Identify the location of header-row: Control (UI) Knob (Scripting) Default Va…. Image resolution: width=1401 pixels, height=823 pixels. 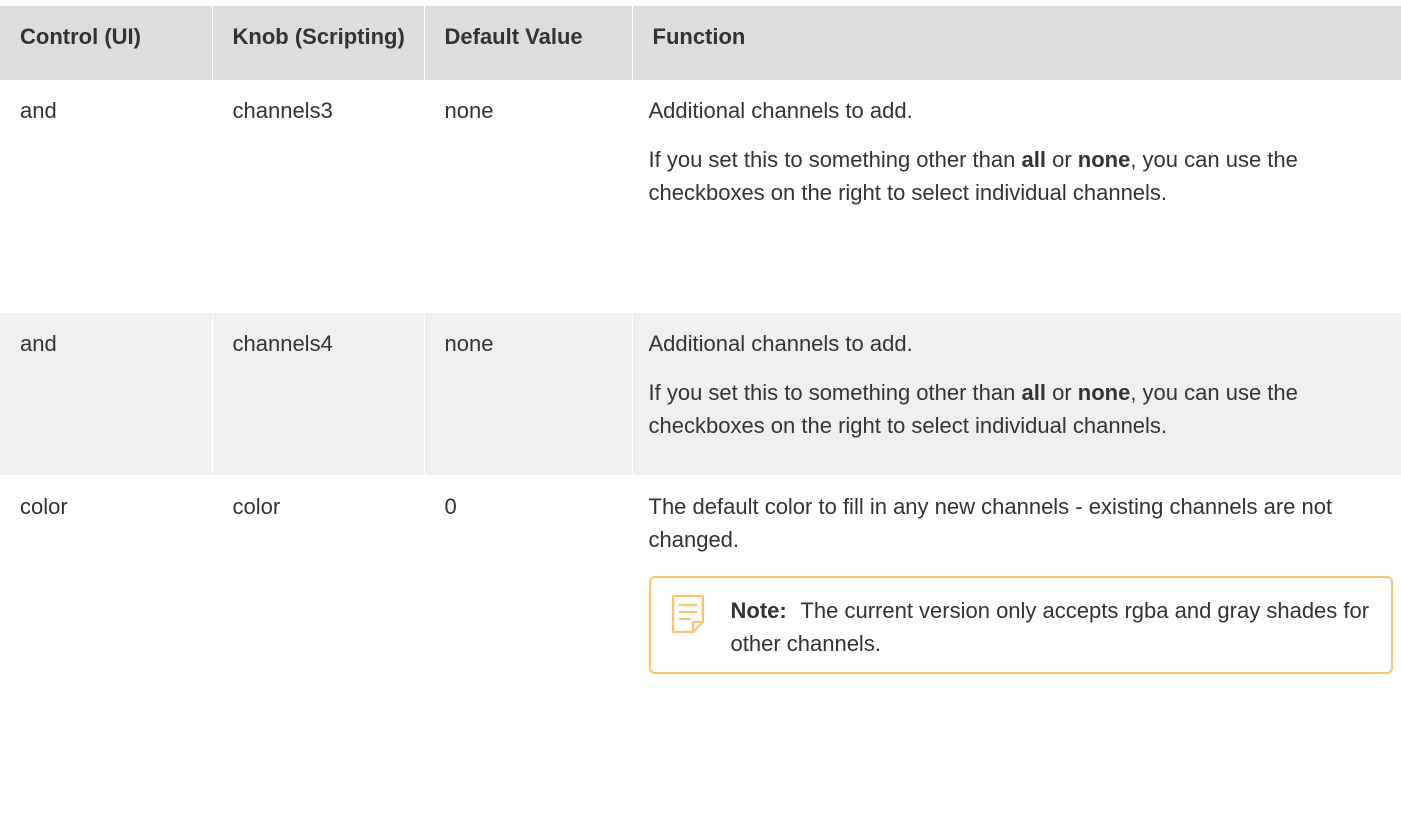
(700, 43).